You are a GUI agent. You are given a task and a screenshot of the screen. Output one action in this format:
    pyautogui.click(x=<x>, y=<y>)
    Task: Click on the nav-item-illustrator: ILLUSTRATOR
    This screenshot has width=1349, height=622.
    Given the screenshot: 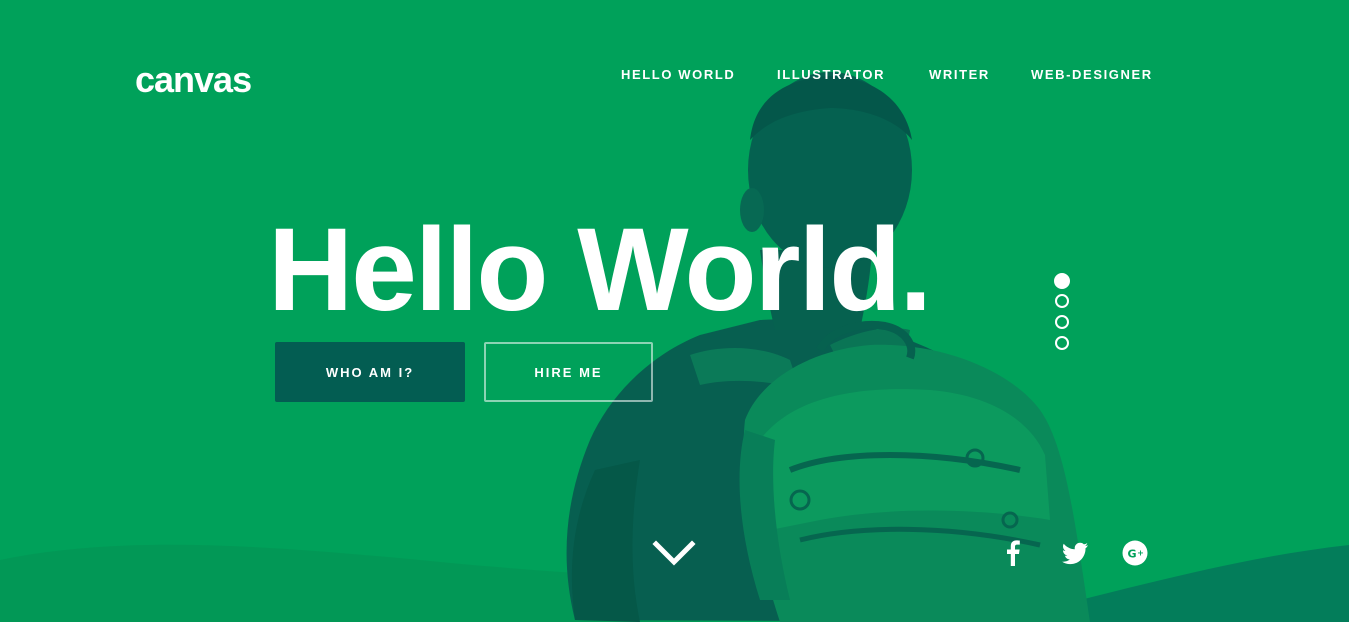 What is the action you would take?
    pyautogui.click(x=831, y=75)
    